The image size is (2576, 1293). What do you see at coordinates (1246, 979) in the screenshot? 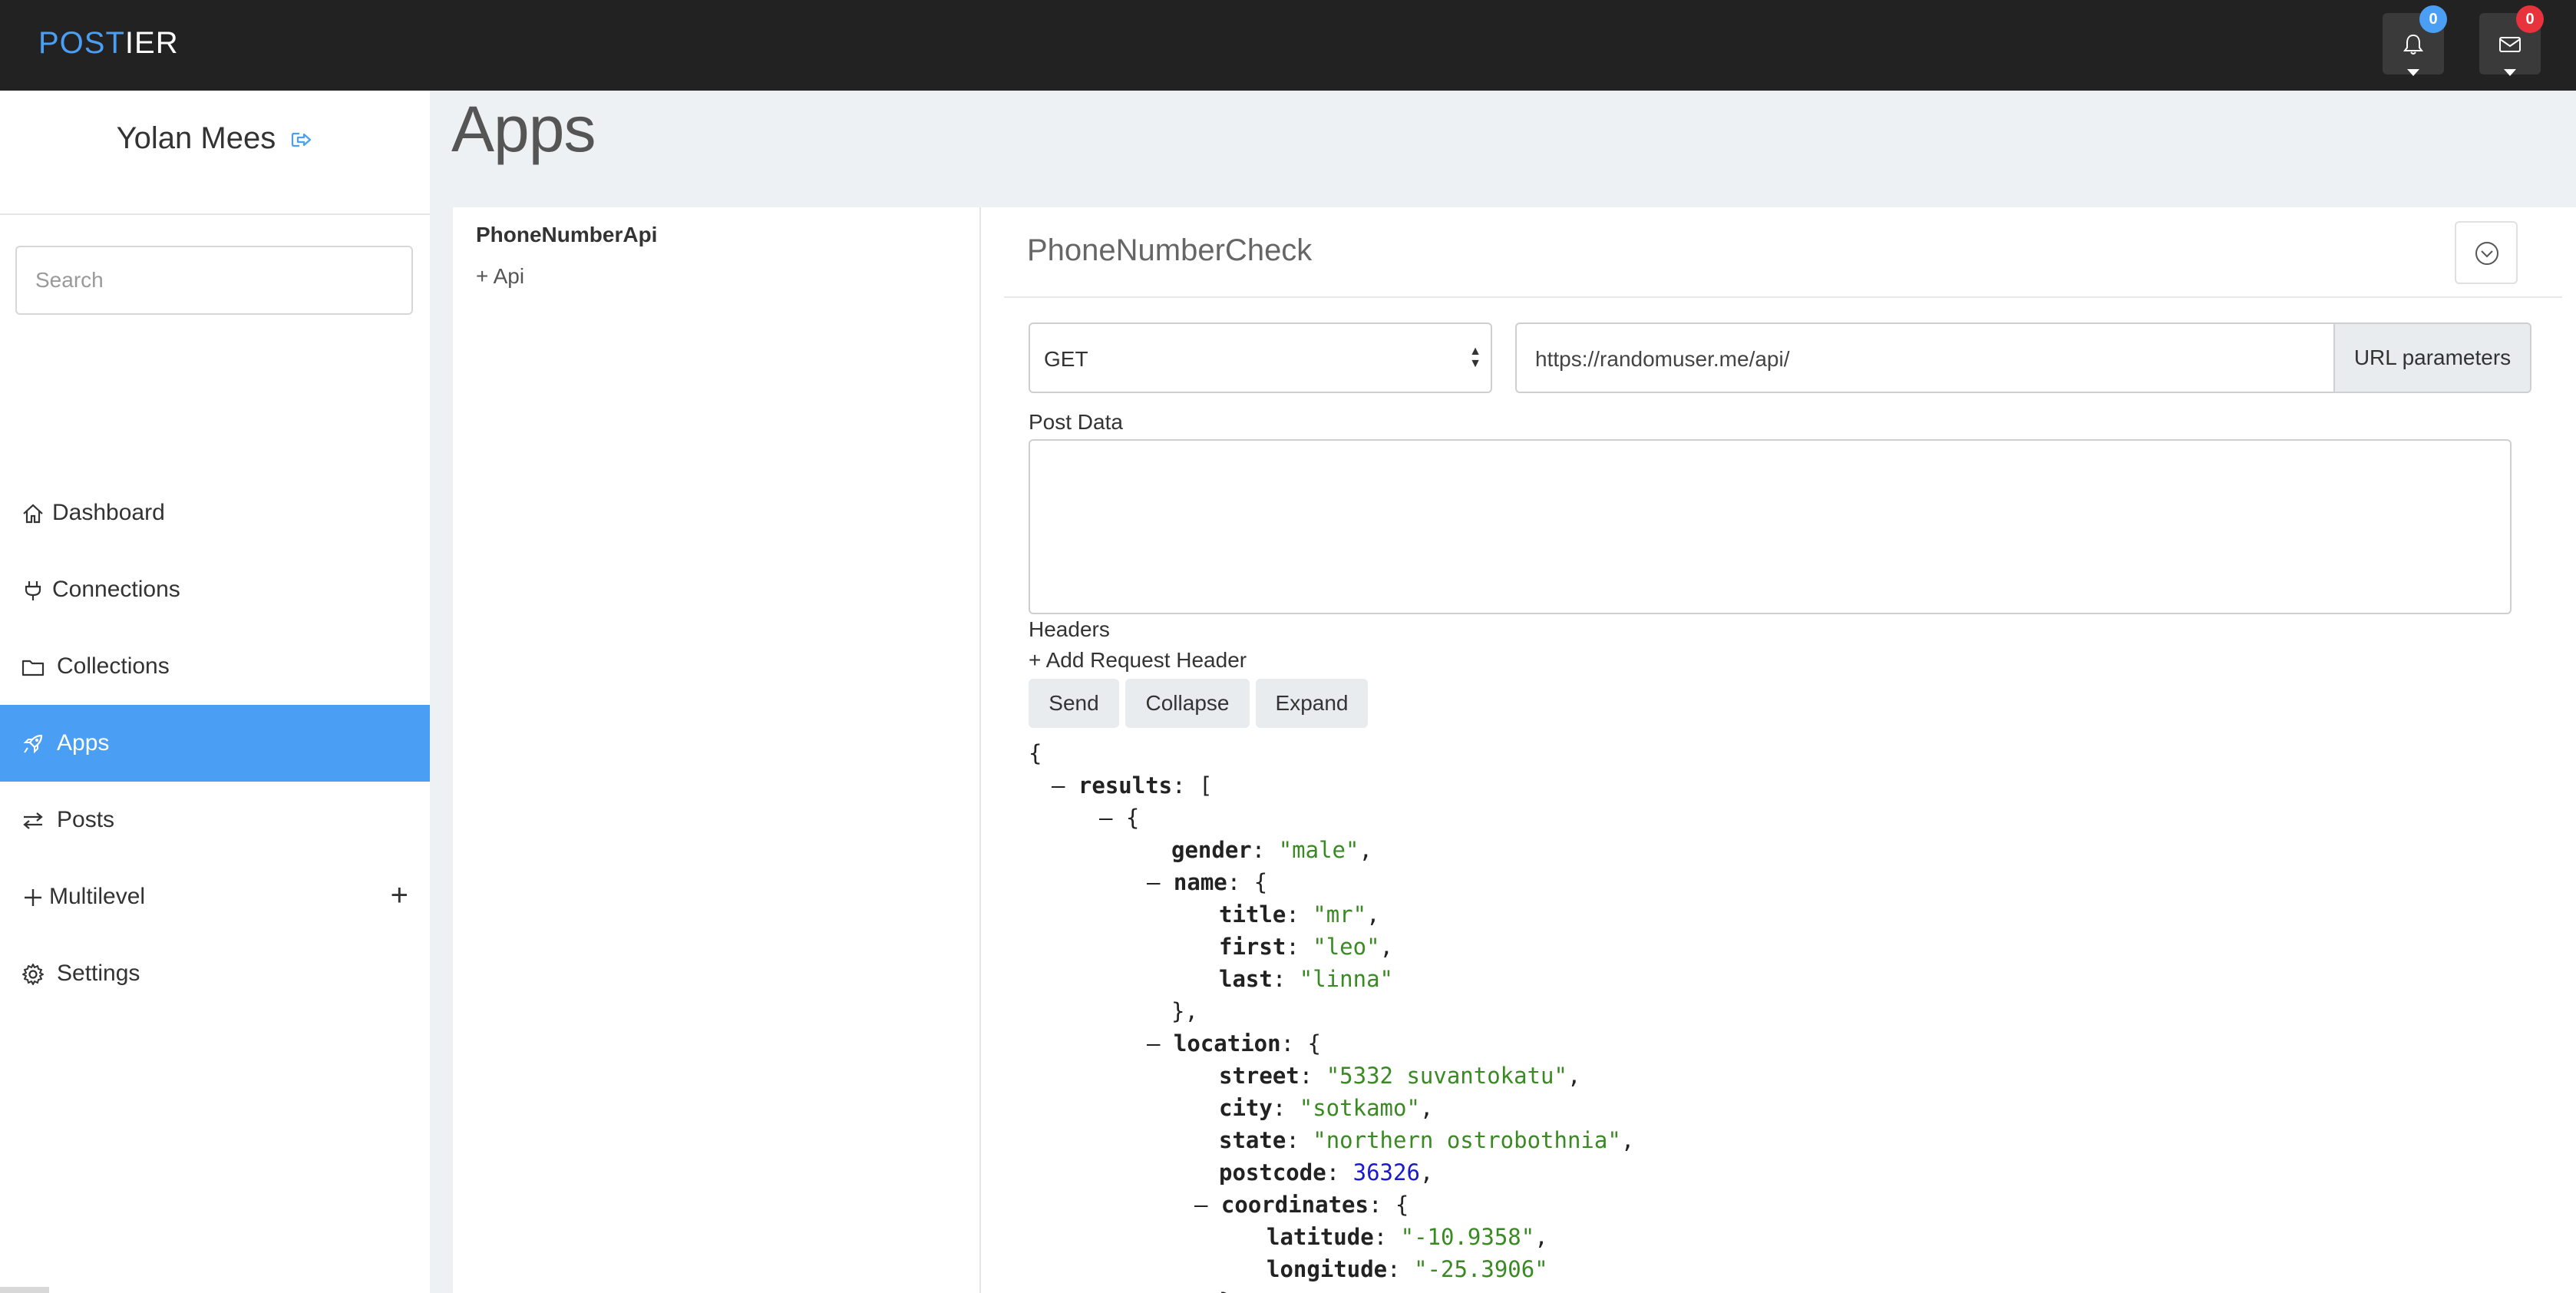
I see `json-key: last` at bounding box center [1246, 979].